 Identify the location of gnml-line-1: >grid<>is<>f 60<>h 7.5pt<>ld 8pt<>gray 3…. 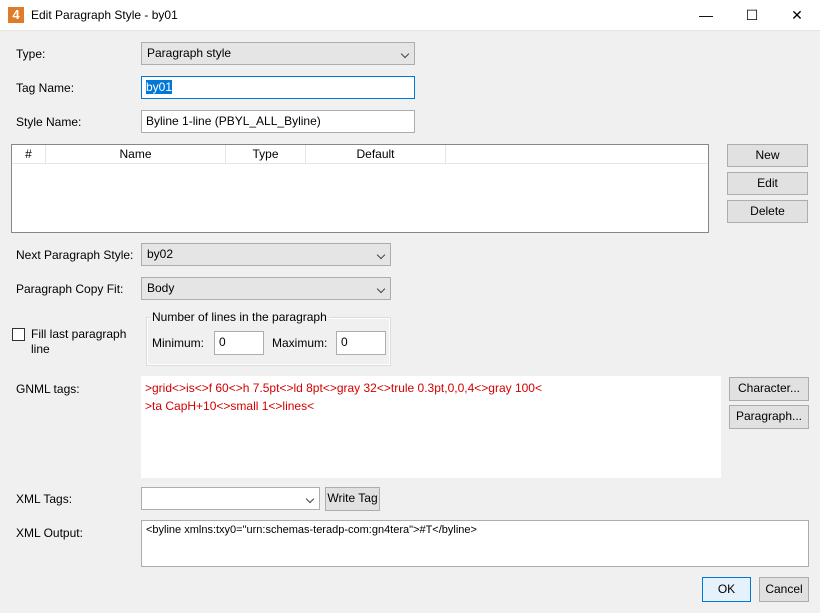
(343, 388).